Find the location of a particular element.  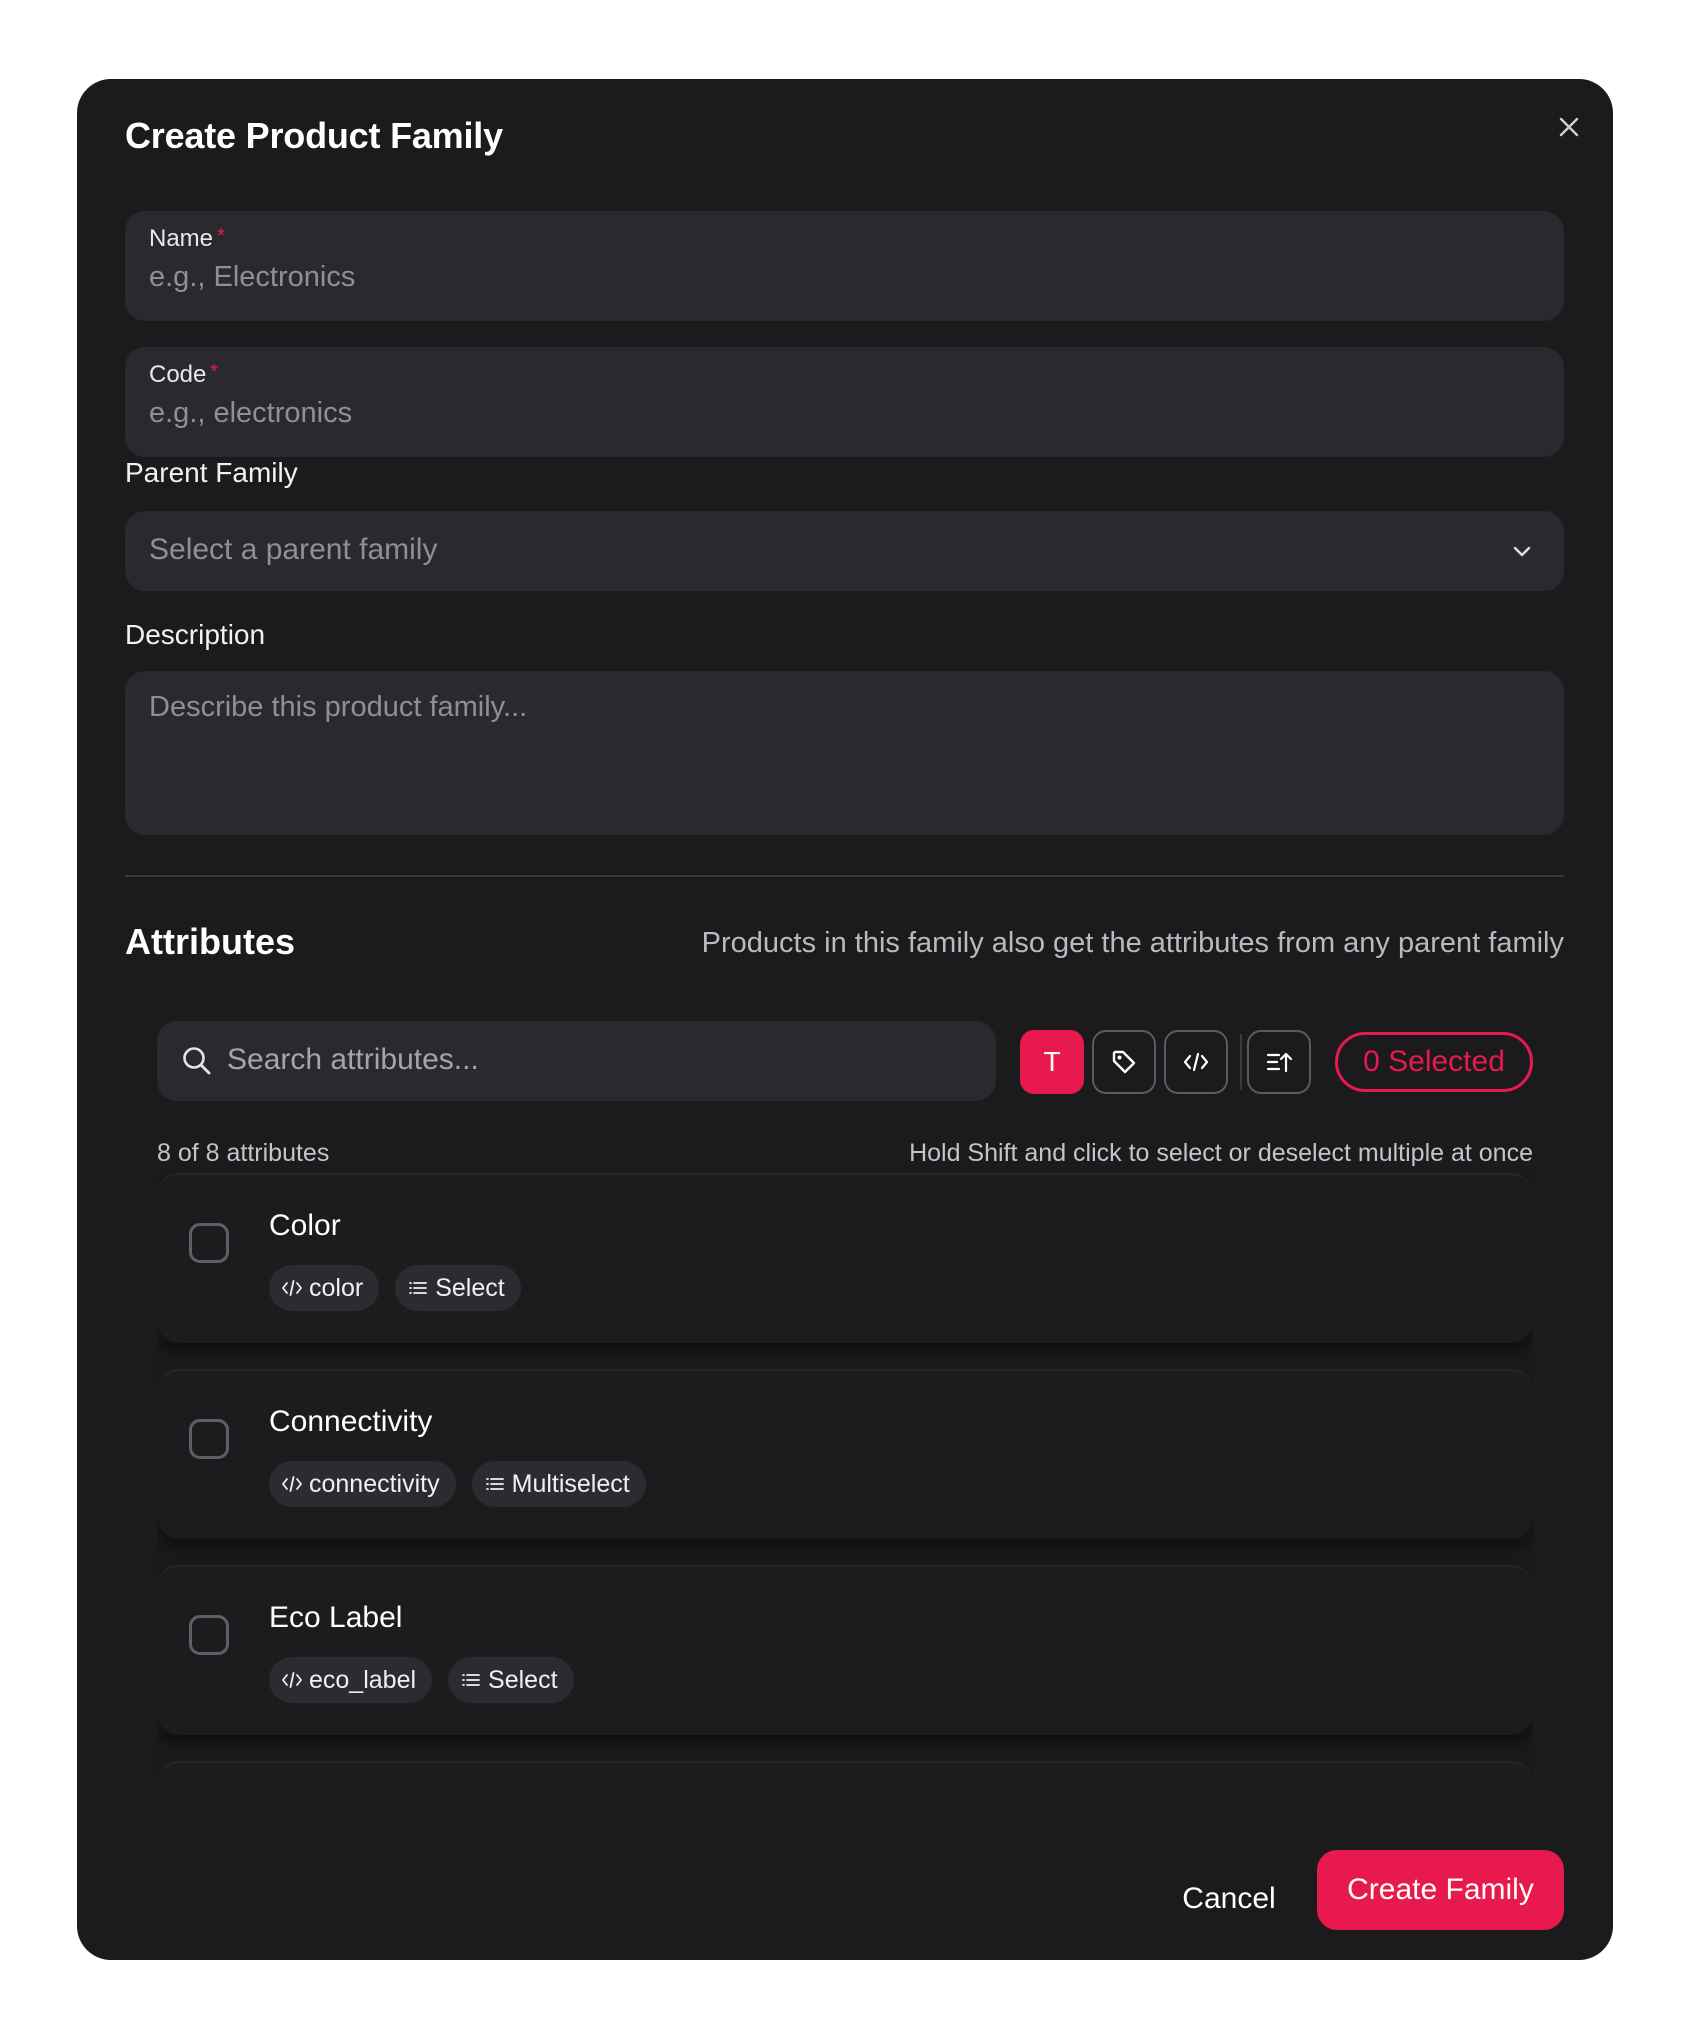

parent-family-label: Parent Family is located at coordinates (211, 472).